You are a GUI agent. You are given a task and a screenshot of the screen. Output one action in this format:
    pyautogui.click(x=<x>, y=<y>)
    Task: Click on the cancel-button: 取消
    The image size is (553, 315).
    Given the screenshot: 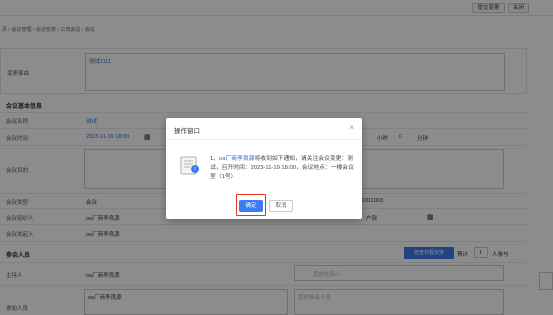 What is the action you would take?
    pyautogui.click(x=281, y=206)
    